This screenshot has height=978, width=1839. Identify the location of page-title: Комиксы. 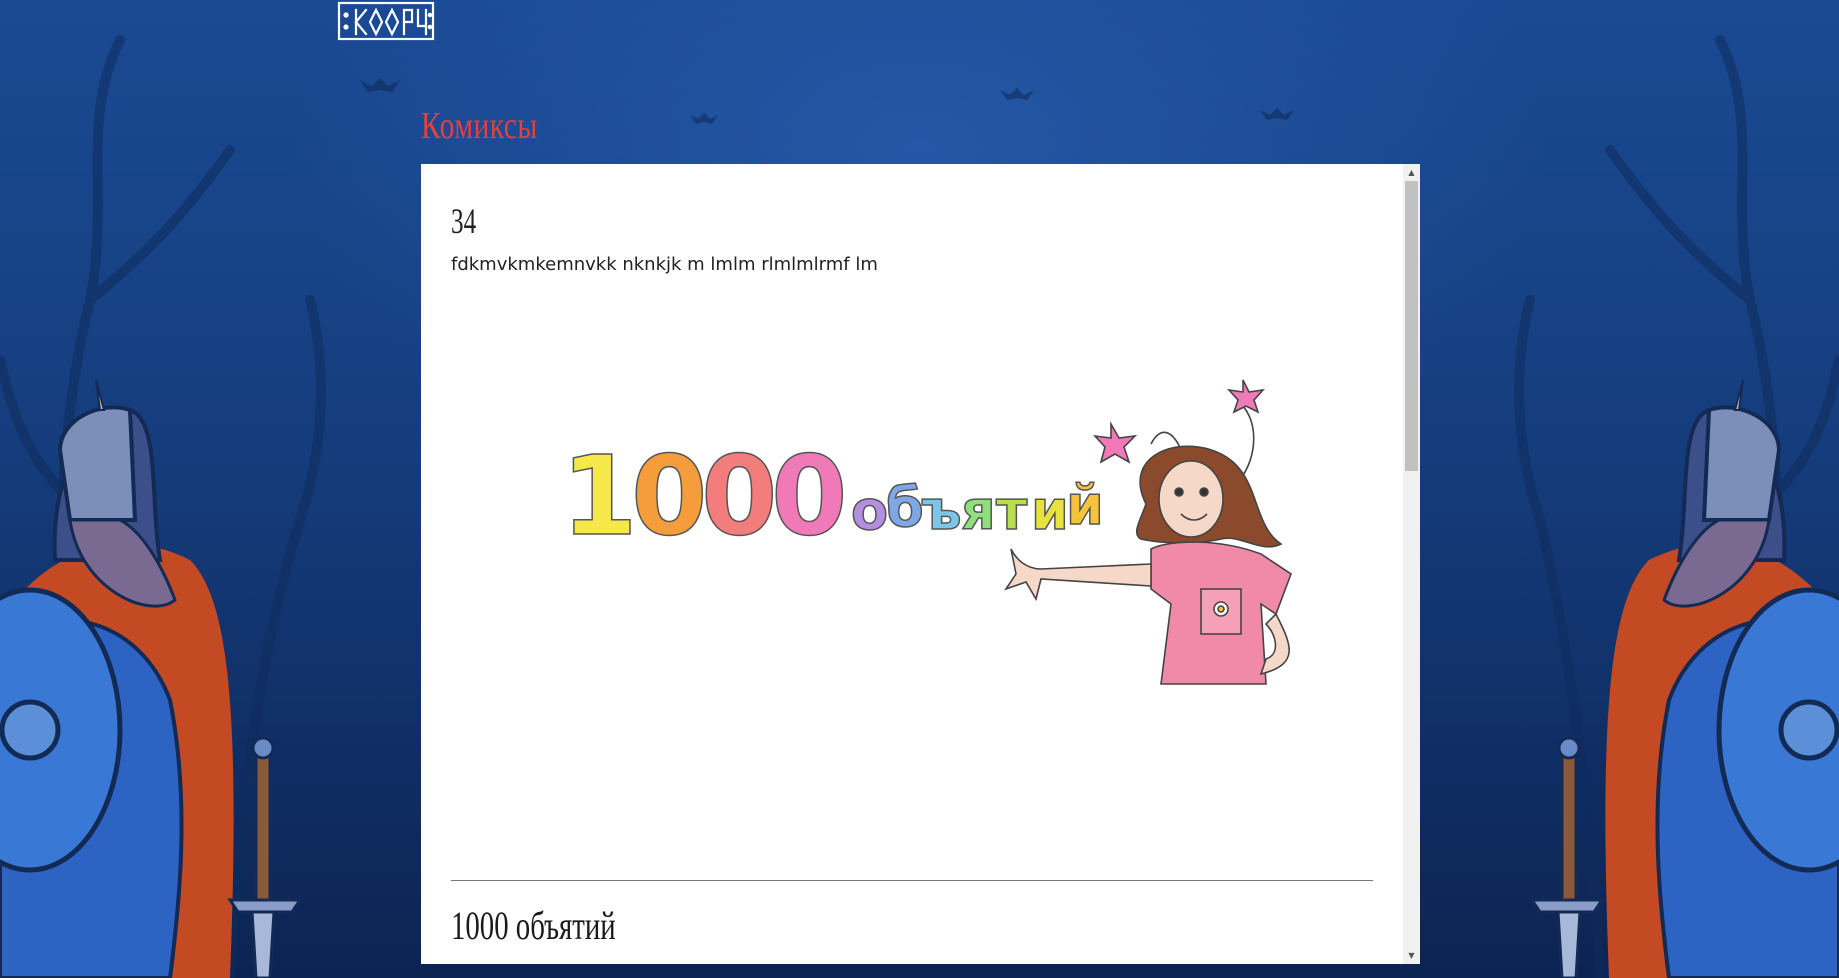
(479, 126).